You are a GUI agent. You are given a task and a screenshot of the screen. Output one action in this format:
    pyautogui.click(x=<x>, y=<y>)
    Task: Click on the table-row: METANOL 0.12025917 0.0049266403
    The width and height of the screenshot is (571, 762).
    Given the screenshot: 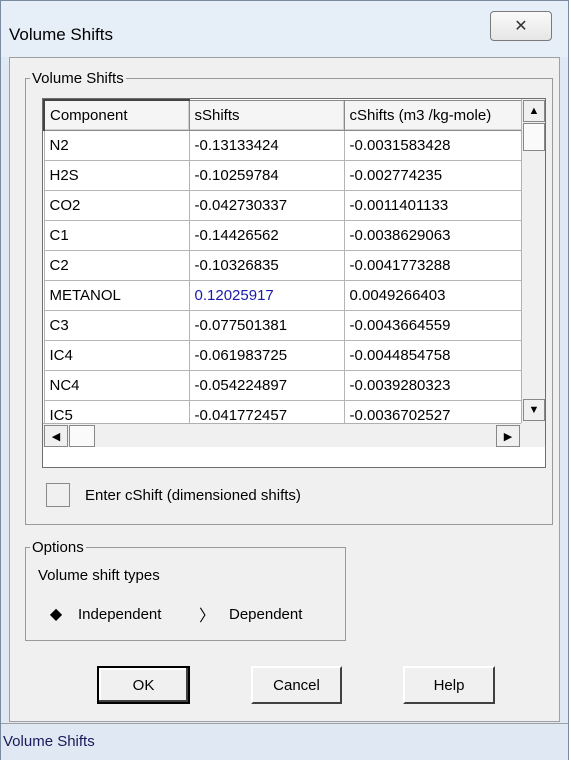 What is the action you would take?
    pyautogui.click(x=283, y=295)
    